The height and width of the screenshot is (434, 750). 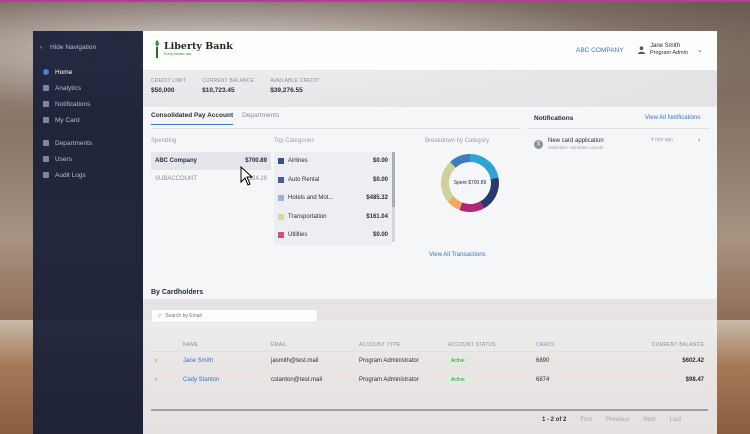 I want to click on account-tabs: Consolidated Pay Account Departments, so click(x=215, y=118).